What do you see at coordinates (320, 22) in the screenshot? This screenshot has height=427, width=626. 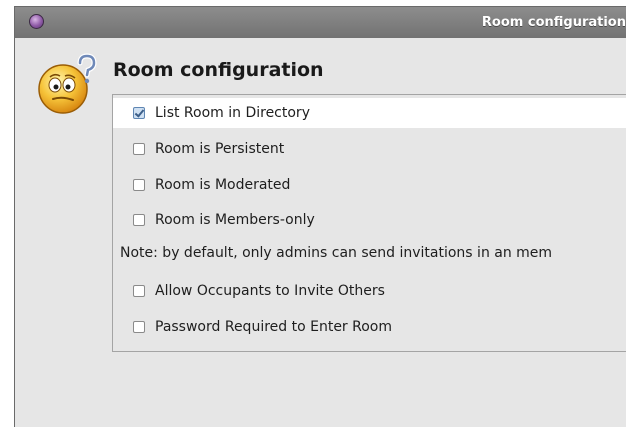 I see `title-bar: Room configuration` at bounding box center [320, 22].